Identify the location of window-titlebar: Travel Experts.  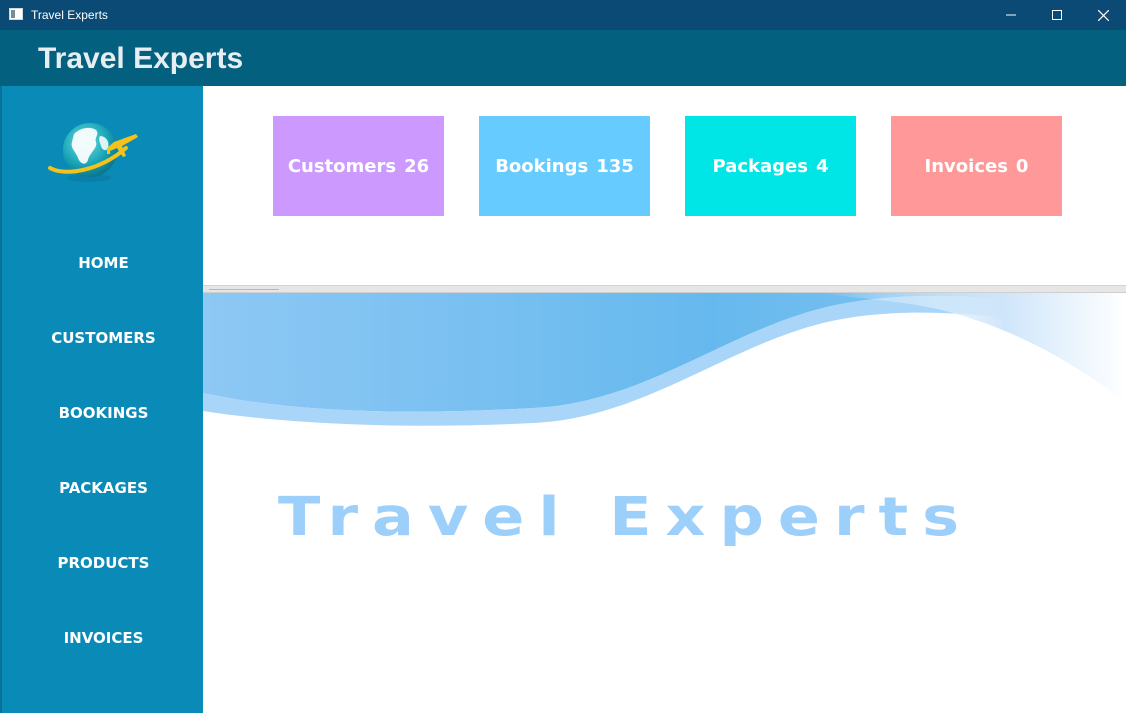
(563, 15).